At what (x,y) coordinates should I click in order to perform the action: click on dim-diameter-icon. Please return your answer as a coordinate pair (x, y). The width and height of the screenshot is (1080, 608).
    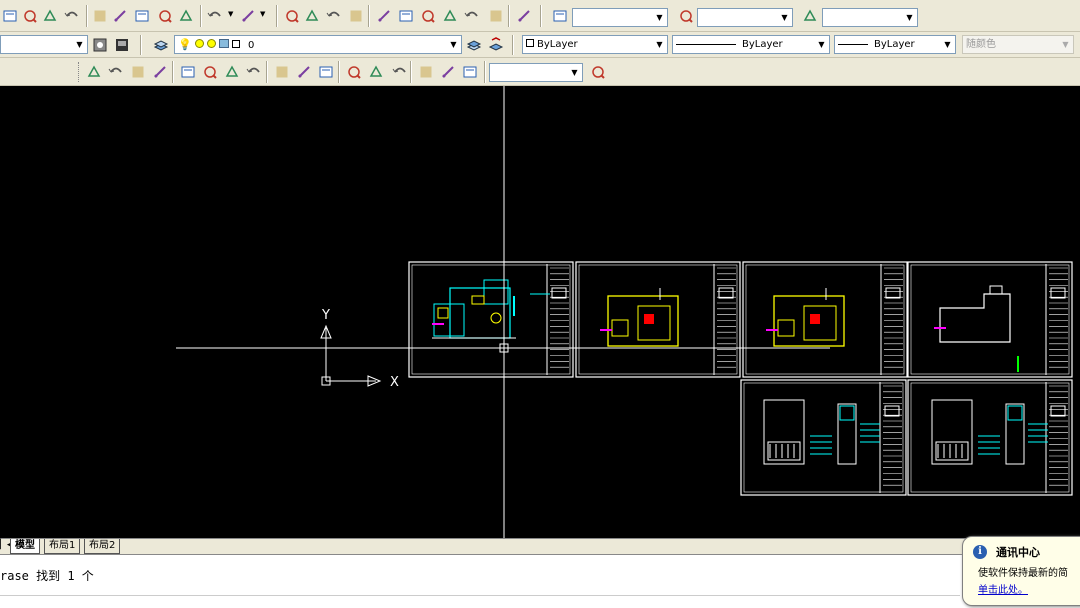
    Looking at the image, I should click on (232, 72).